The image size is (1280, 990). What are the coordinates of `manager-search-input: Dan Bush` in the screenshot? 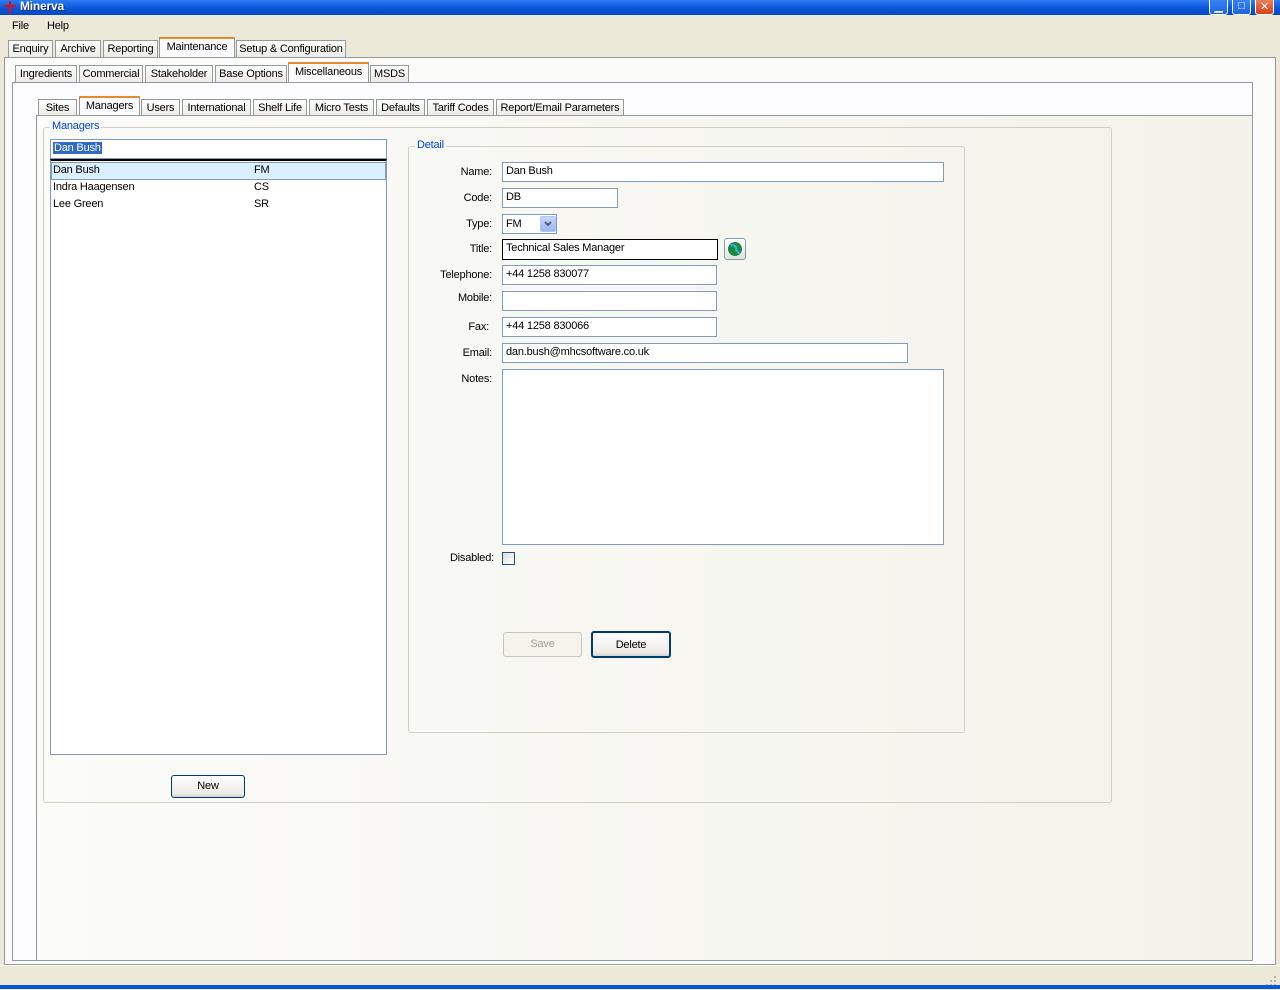 It's located at (218, 149).